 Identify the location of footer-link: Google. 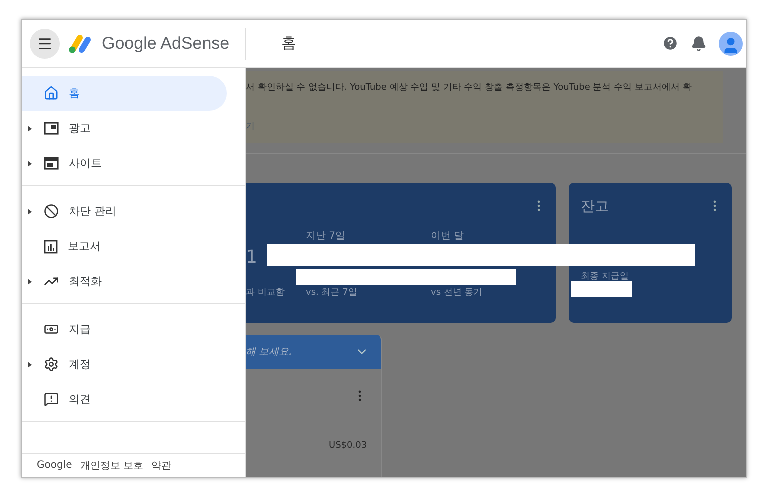
(54, 465).